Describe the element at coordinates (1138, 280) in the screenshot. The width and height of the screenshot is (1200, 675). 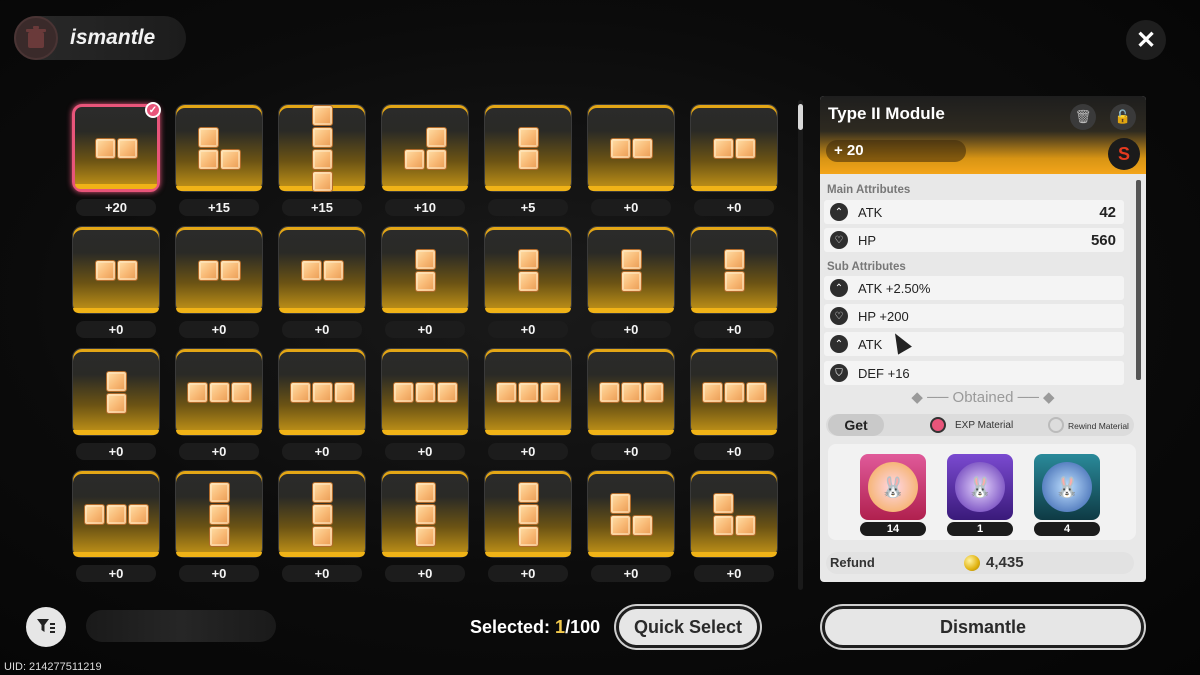
I see `attr-scrollbar-thumb` at that location.